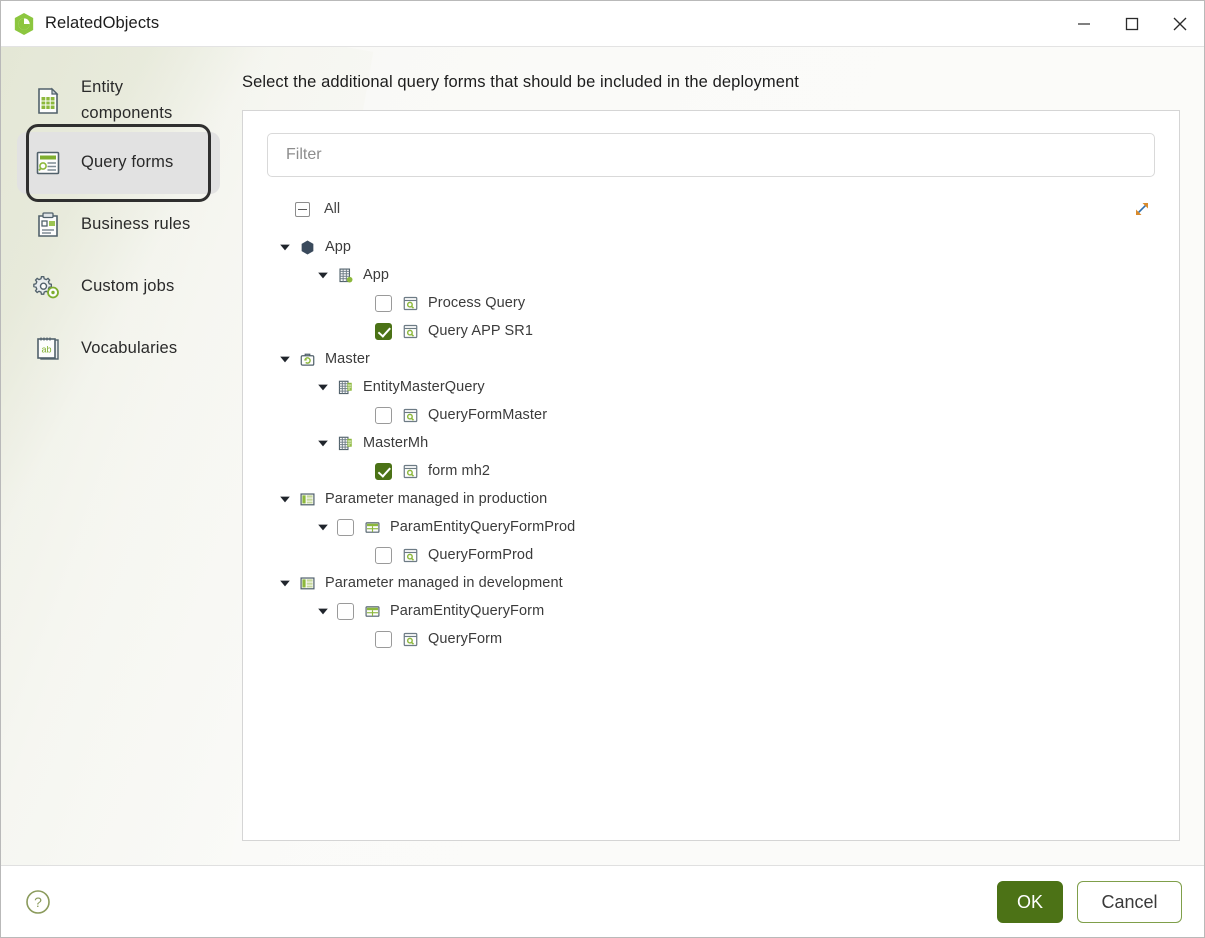 Image resolution: width=1205 pixels, height=938 pixels. Describe the element at coordinates (711, 387) in the screenshot. I see `tree-node: EntityMasterQuery` at that location.